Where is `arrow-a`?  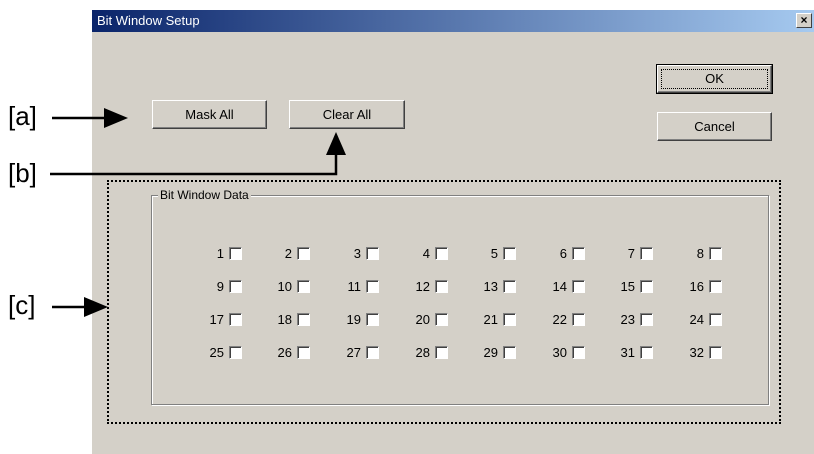 arrow-a is located at coordinates (90, 118).